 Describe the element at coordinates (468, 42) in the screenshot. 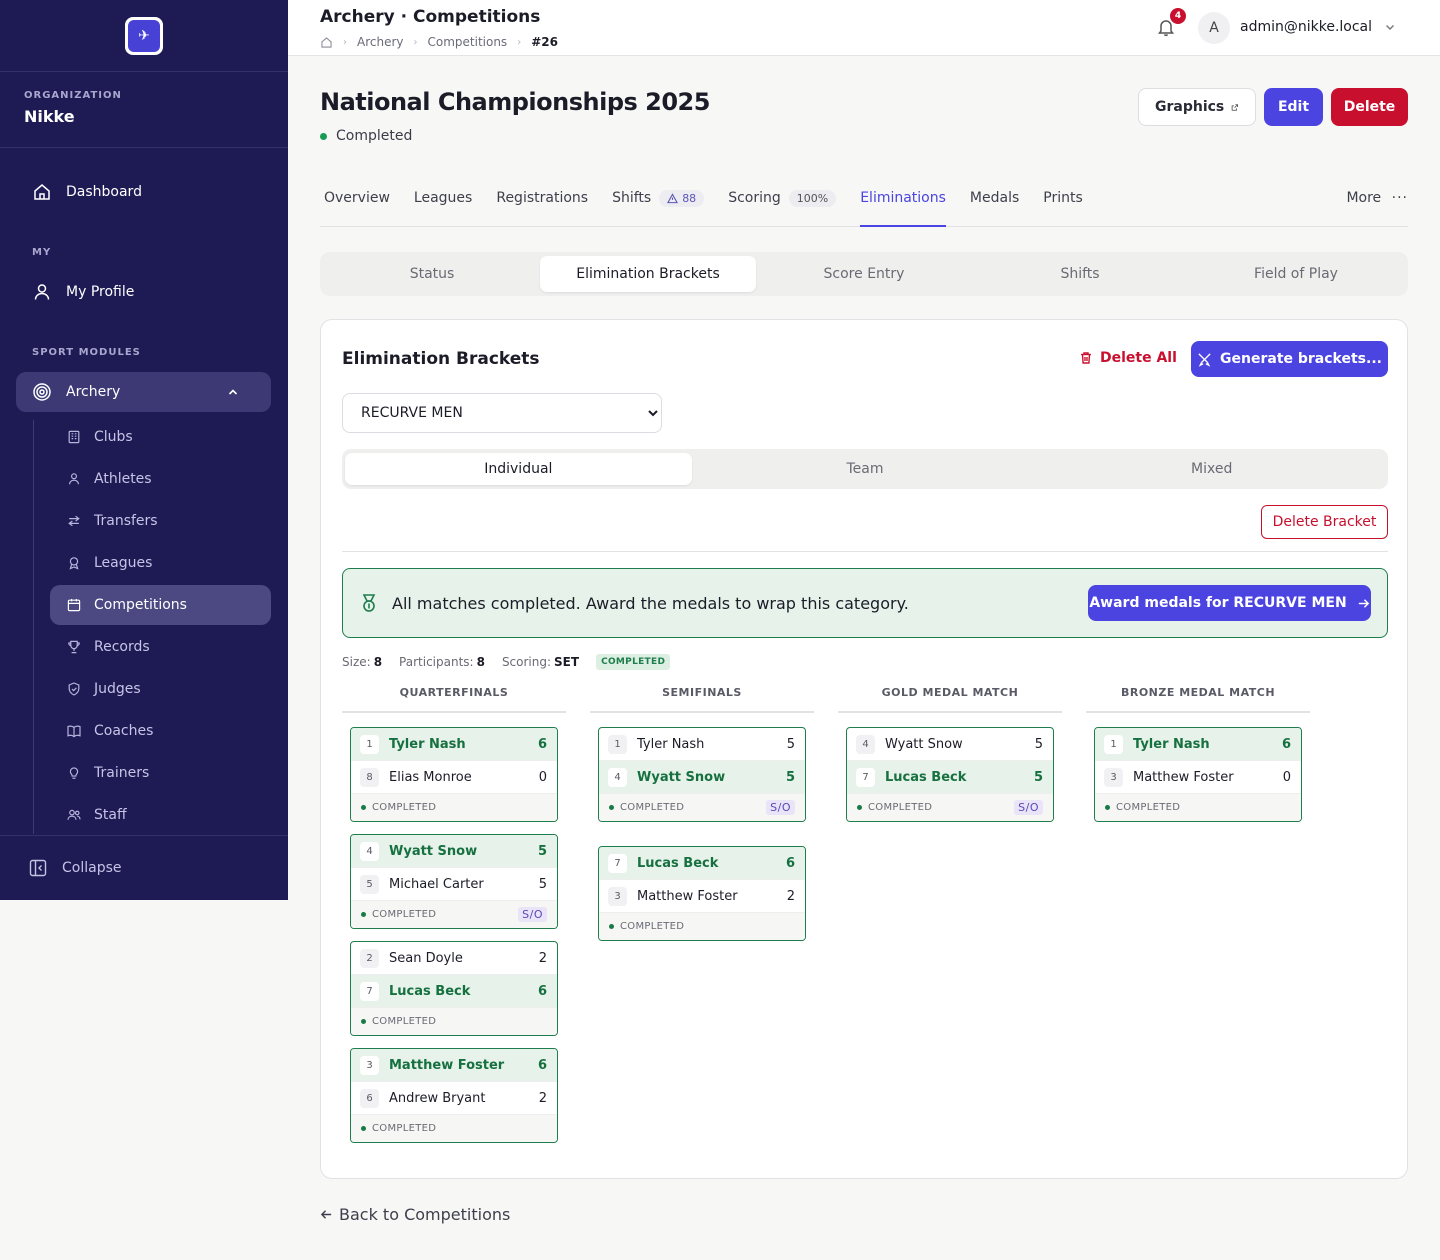

I see `breadcrumb-competitions: Competitions` at that location.